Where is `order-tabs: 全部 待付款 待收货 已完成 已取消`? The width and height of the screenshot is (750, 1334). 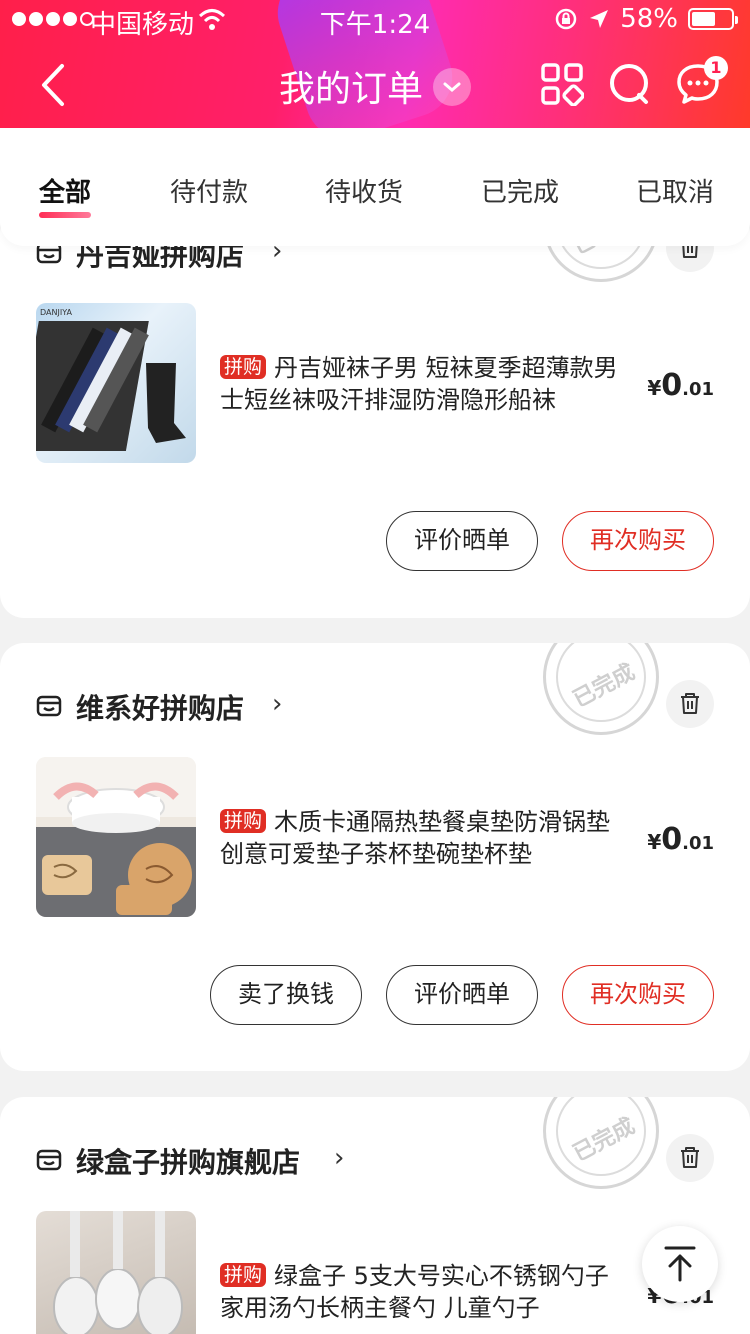
order-tabs: 全部 待付款 待收货 已完成 已取消 is located at coordinates (375, 187).